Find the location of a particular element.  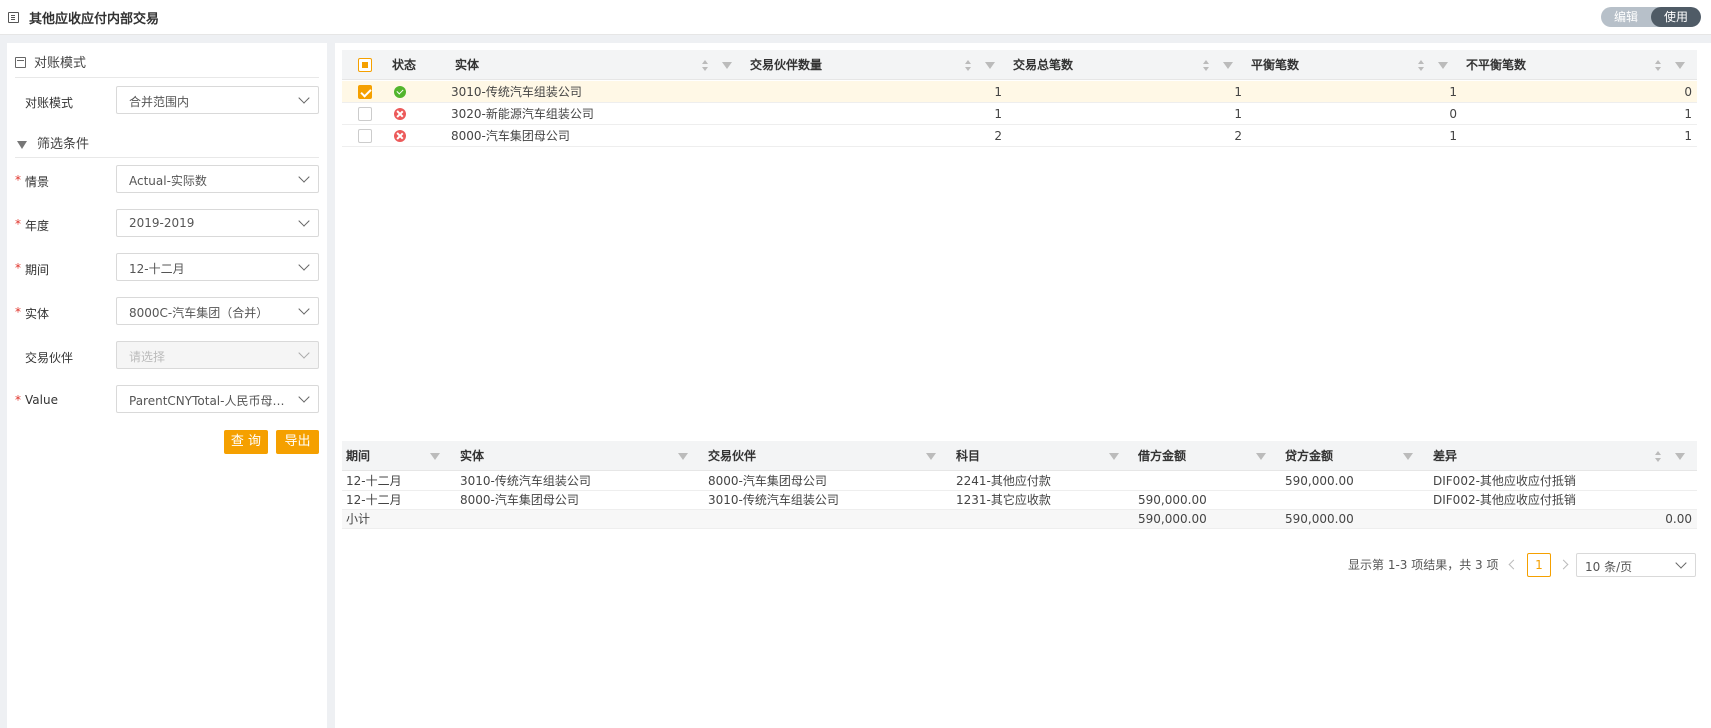

export-button: 导出 is located at coordinates (297, 442).